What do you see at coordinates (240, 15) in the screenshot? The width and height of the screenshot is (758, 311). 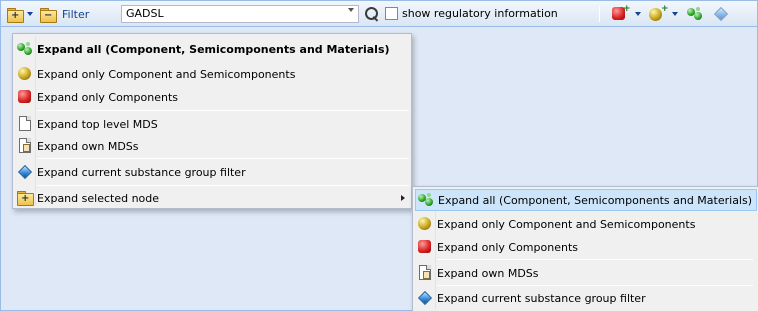 I see `filter-combo: GADSL` at bounding box center [240, 15].